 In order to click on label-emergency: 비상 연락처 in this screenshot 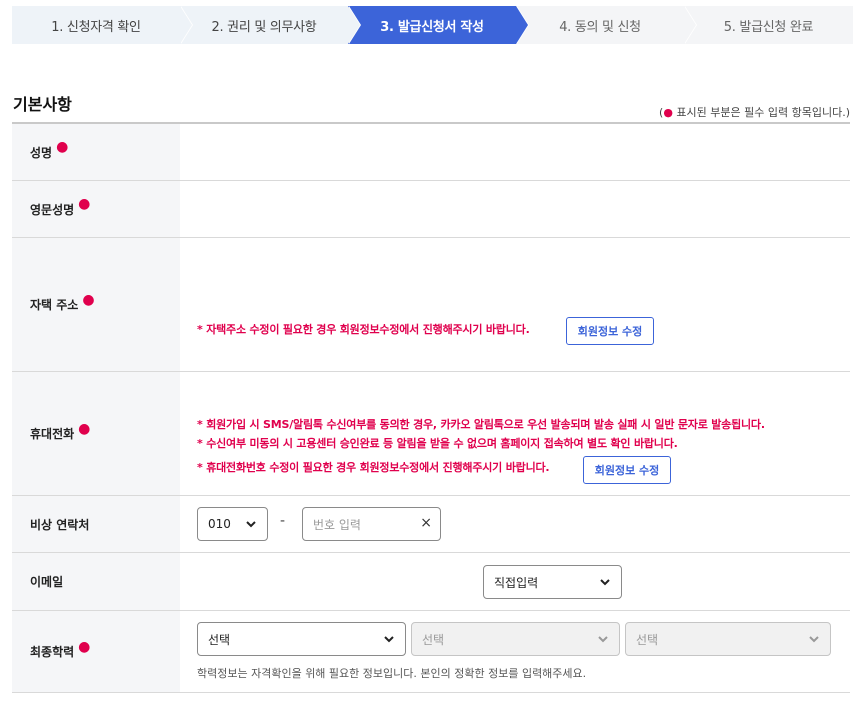, I will do `click(96, 524)`.